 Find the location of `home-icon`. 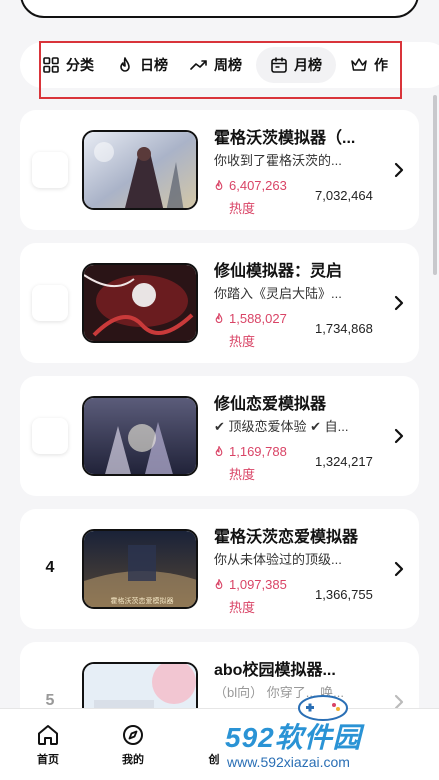

home-icon is located at coordinates (48, 735).